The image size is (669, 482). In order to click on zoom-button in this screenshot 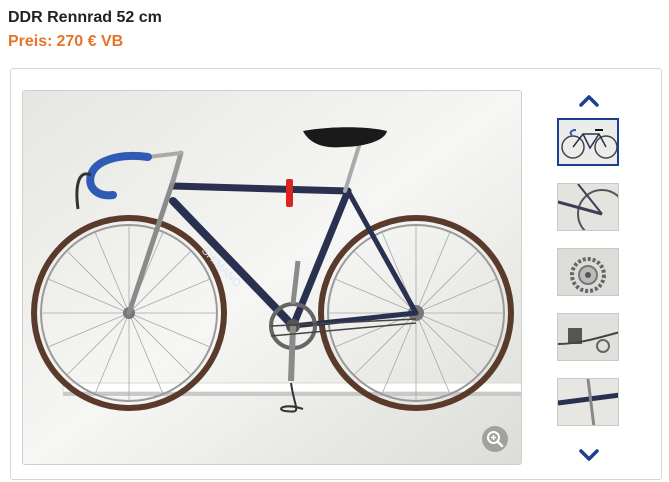, I will do `click(495, 439)`.